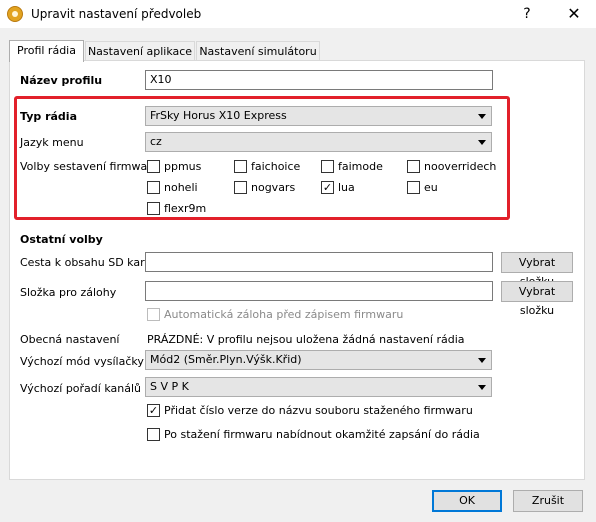 The height and width of the screenshot is (522, 596). I want to click on sd-browse-button: Vybrat složku, so click(537, 270).